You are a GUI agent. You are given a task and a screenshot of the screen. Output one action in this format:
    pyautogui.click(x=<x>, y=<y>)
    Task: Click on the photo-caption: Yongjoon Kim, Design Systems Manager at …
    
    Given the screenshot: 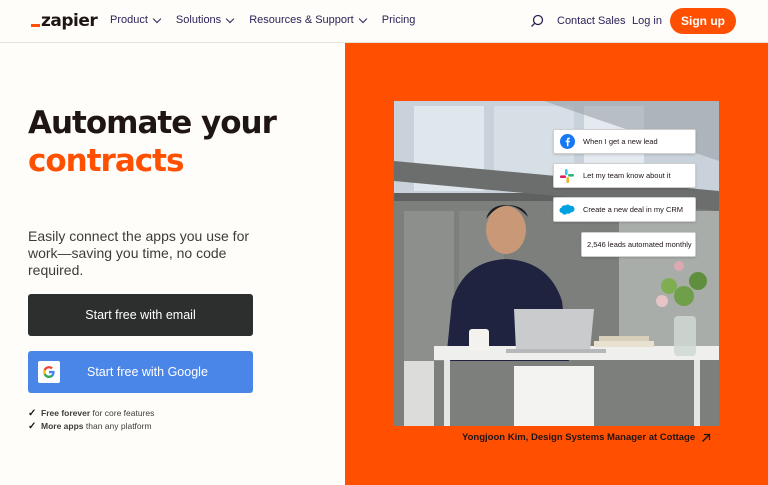 What is the action you would take?
    pyautogui.click(x=586, y=437)
    